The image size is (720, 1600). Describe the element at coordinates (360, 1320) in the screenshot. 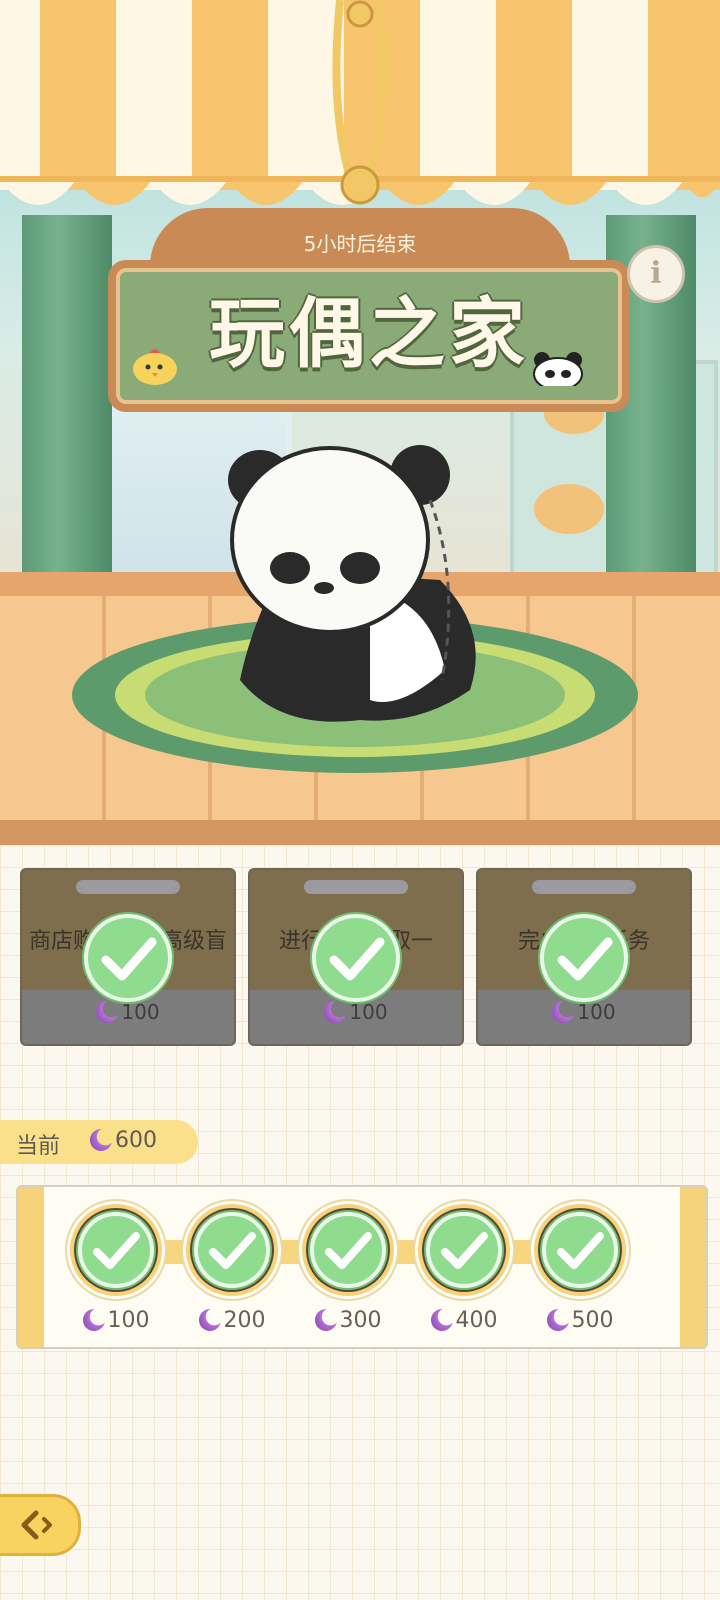

I see `milestone-value-text: 300` at that location.